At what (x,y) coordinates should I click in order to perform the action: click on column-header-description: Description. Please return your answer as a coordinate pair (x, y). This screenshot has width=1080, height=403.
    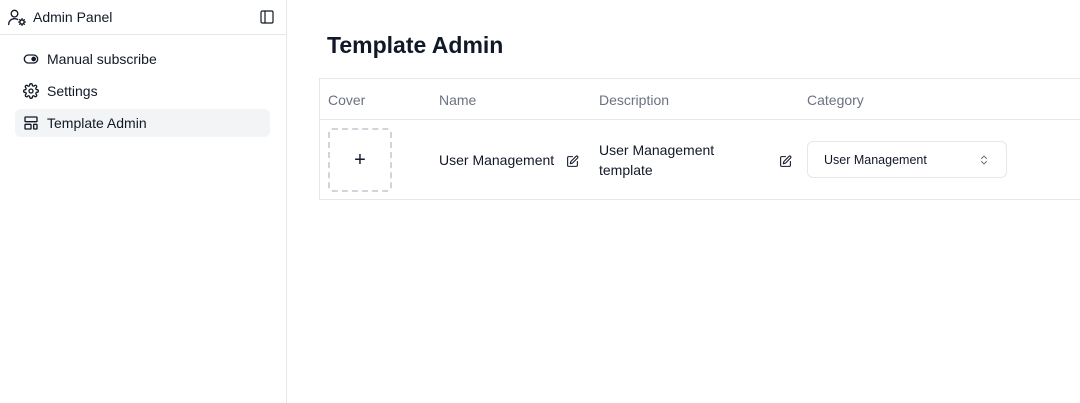
    Looking at the image, I should click on (634, 100).